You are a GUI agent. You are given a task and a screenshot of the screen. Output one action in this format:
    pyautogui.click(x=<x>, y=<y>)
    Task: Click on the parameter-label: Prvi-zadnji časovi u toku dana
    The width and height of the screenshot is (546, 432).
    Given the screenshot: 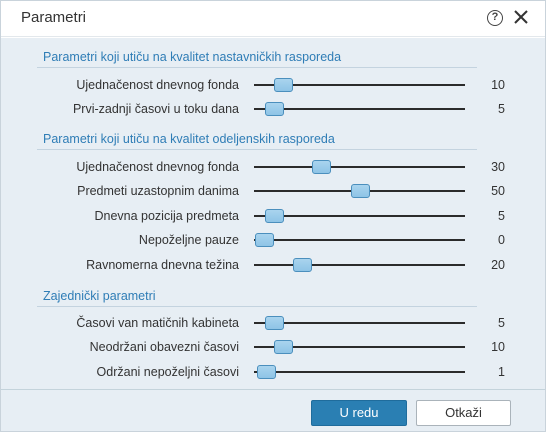 What is the action you would take?
    pyautogui.click(x=155, y=109)
    